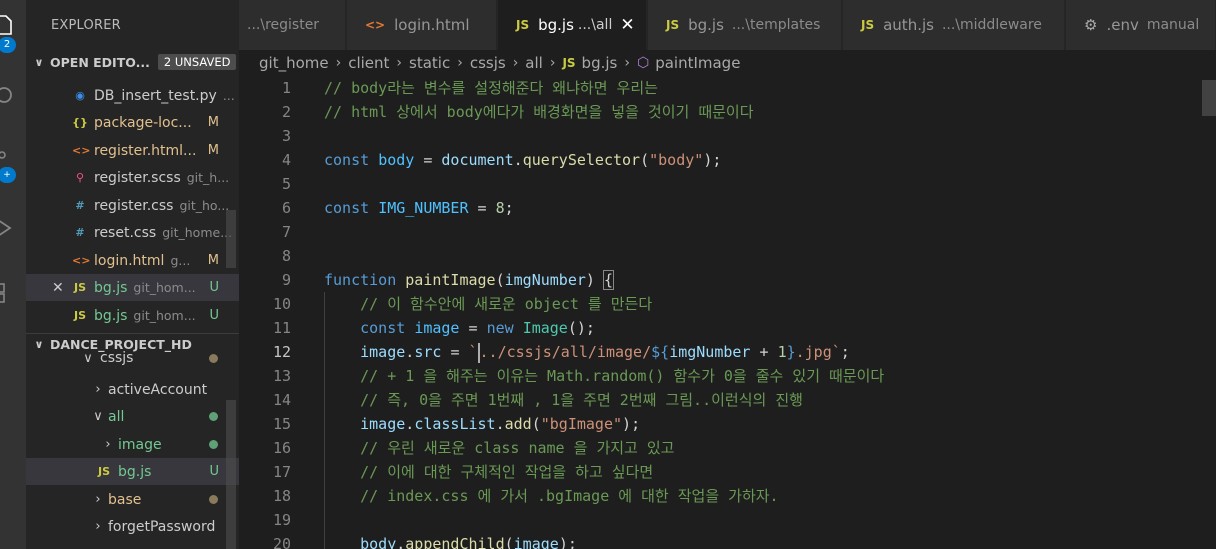 This screenshot has height=549, width=1216. I want to click on breadcrumb-item: cssjs, so click(488, 63).